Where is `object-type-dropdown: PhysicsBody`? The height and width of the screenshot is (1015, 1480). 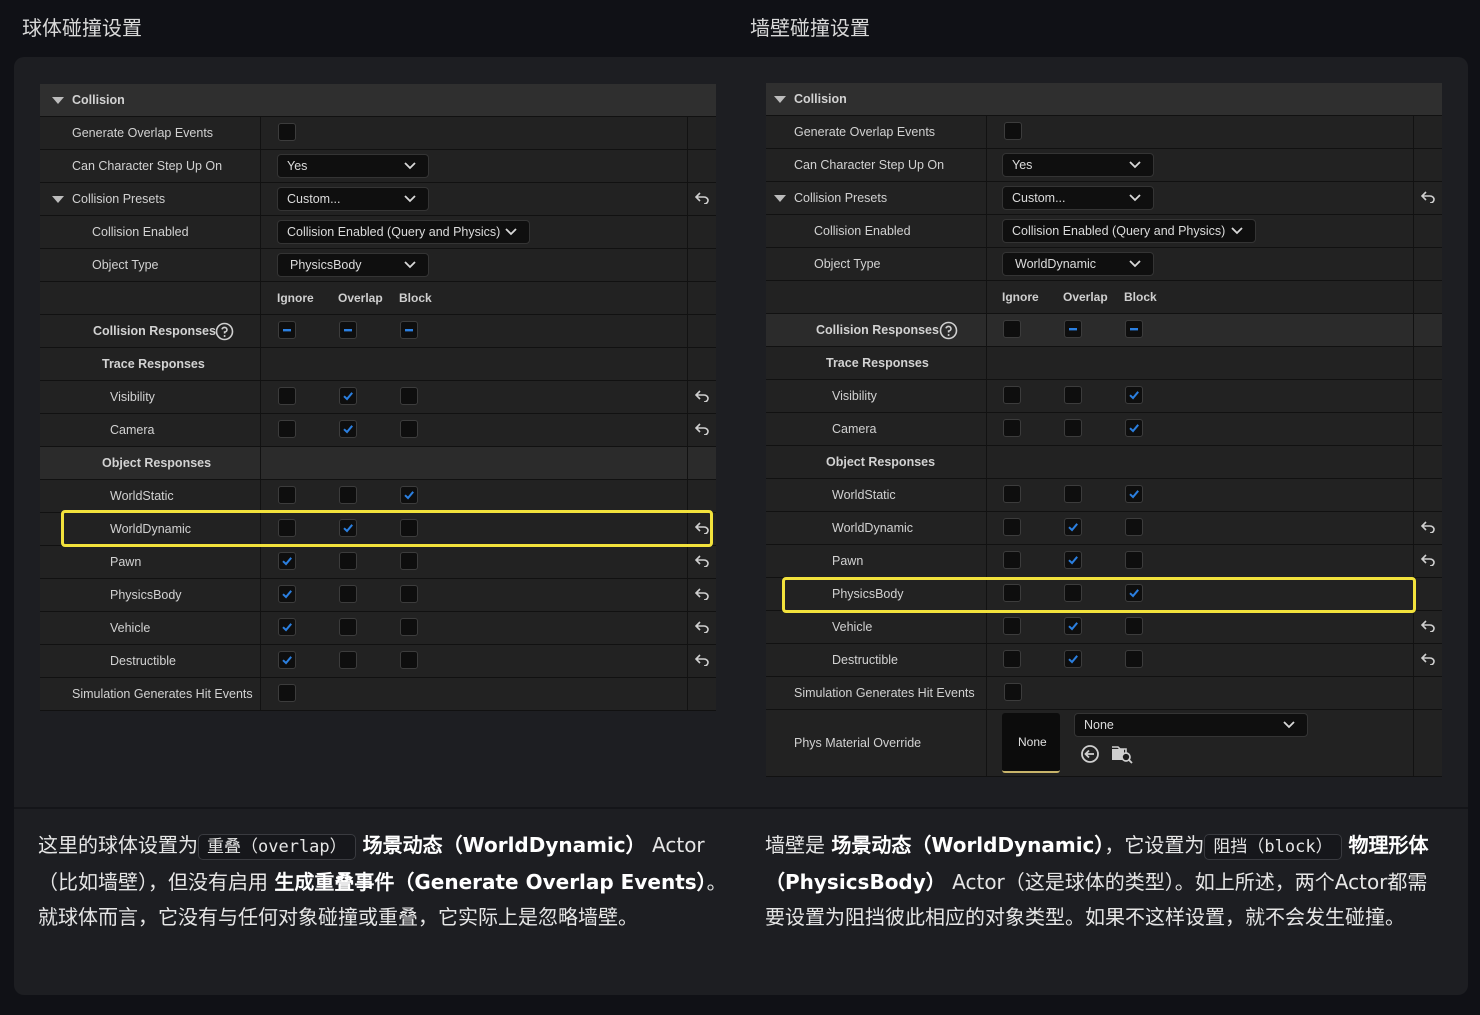 object-type-dropdown: PhysicsBody is located at coordinates (353, 265).